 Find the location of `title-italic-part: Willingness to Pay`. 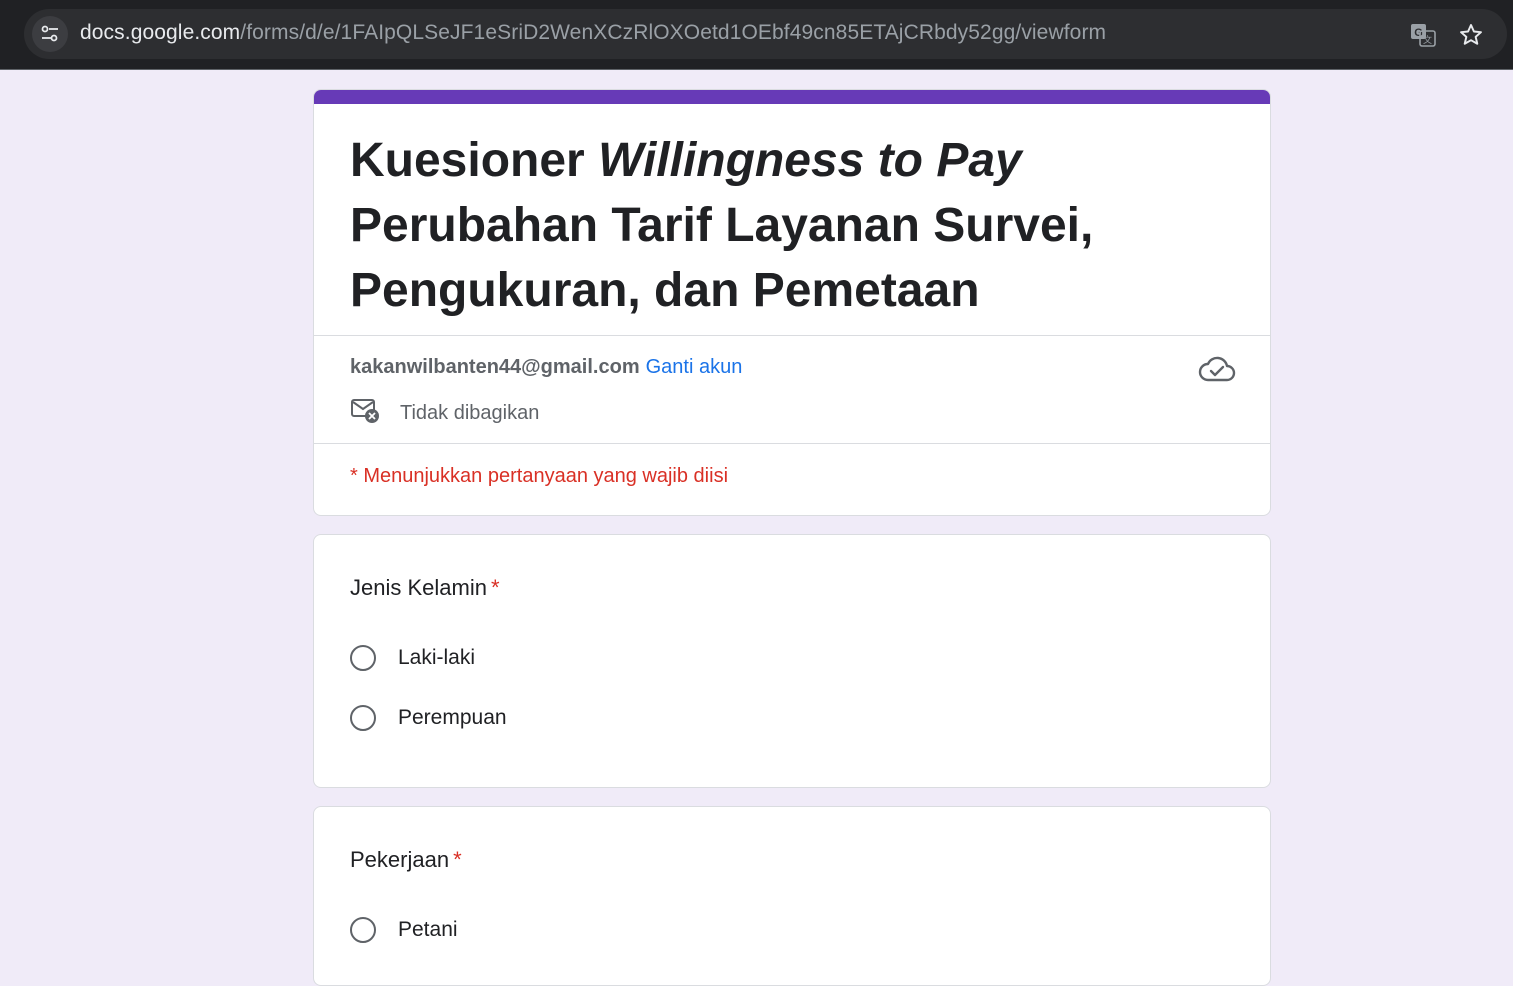

title-italic-part: Willingness to Pay is located at coordinates (810, 160).